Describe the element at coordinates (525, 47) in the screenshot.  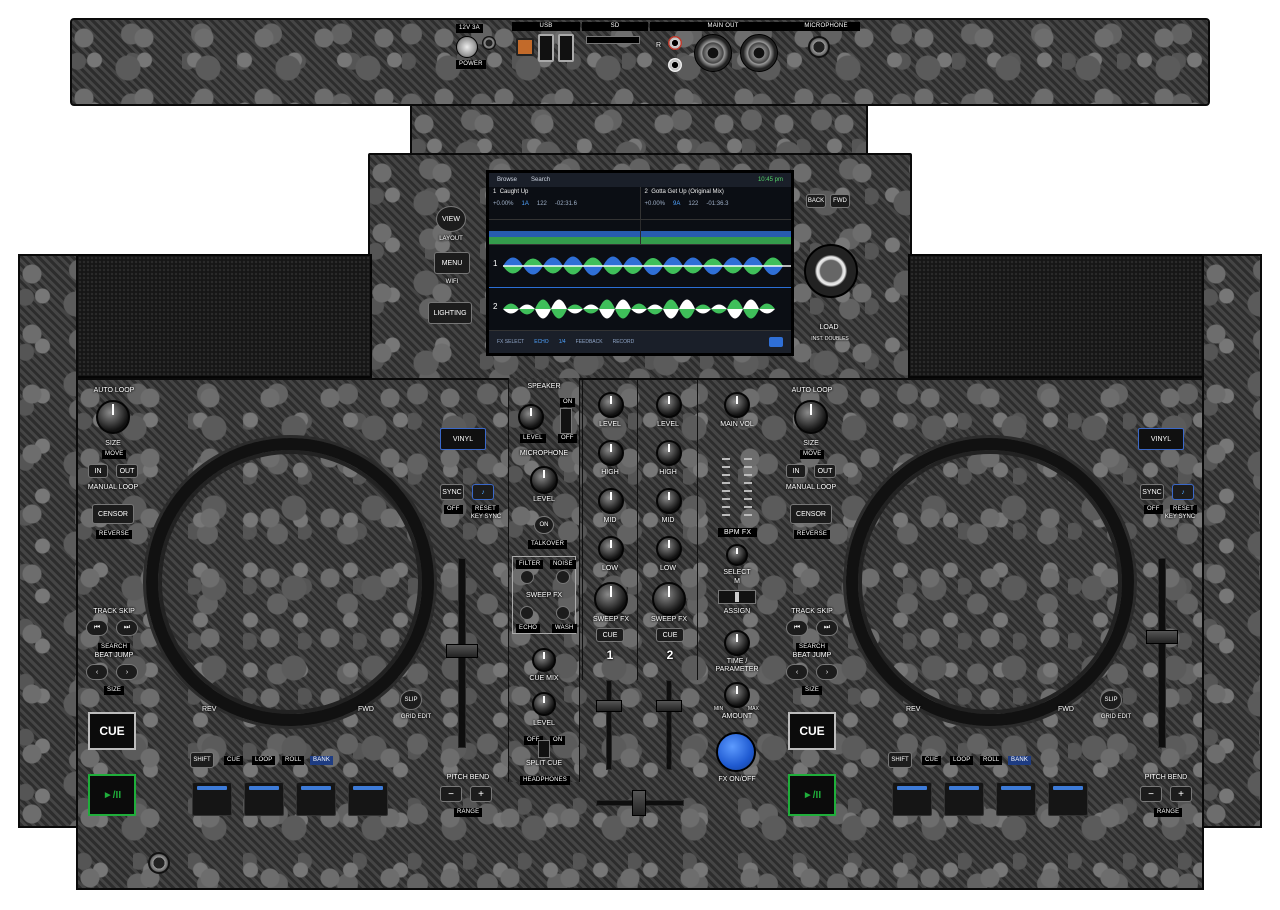
I see `usb-b-port` at that location.